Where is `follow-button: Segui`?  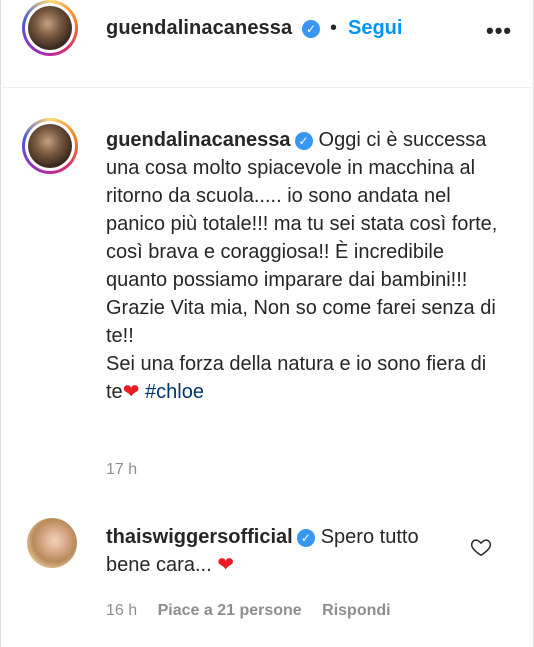 follow-button: Segui is located at coordinates (375, 28).